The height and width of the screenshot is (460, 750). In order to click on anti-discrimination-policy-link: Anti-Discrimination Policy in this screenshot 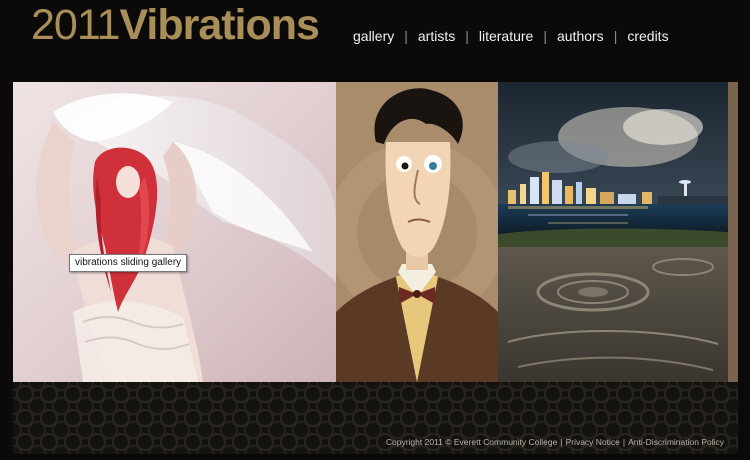, I will do `click(676, 442)`.